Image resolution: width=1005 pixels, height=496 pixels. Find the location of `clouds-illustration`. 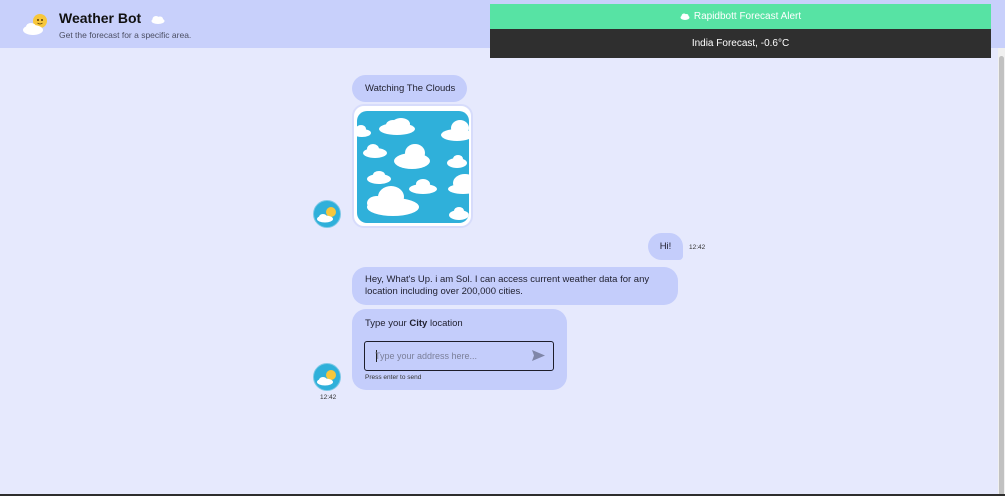

clouds-illustration is located at coordinates (413, 169).